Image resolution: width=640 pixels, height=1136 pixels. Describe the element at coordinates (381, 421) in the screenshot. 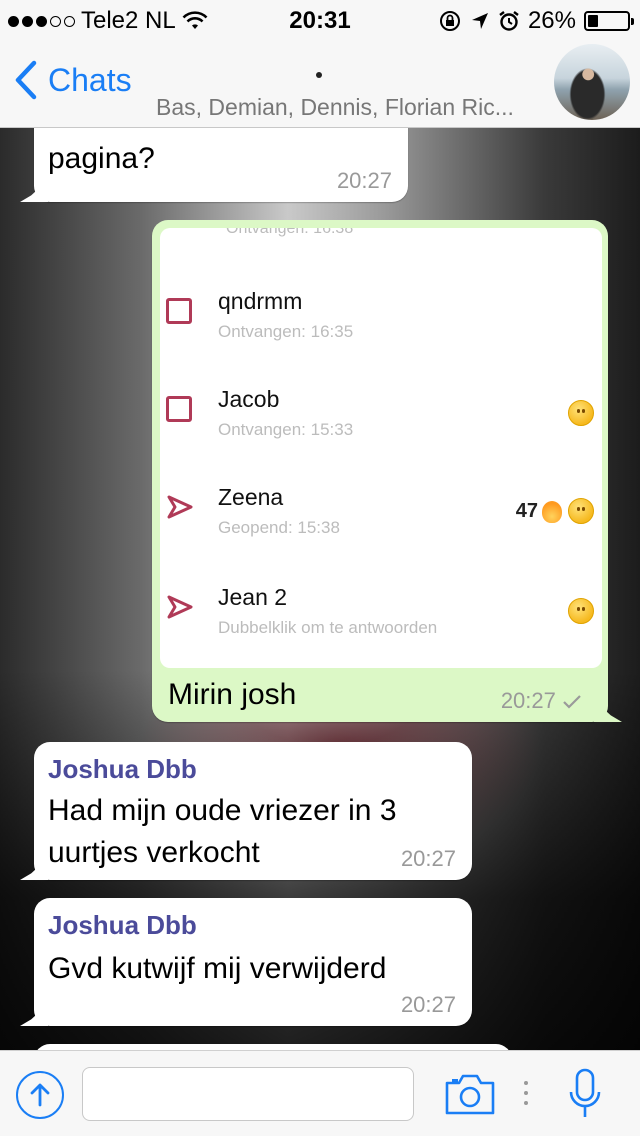

I see `snap-row: Jacob Ontvangen: 15:33` at that location.